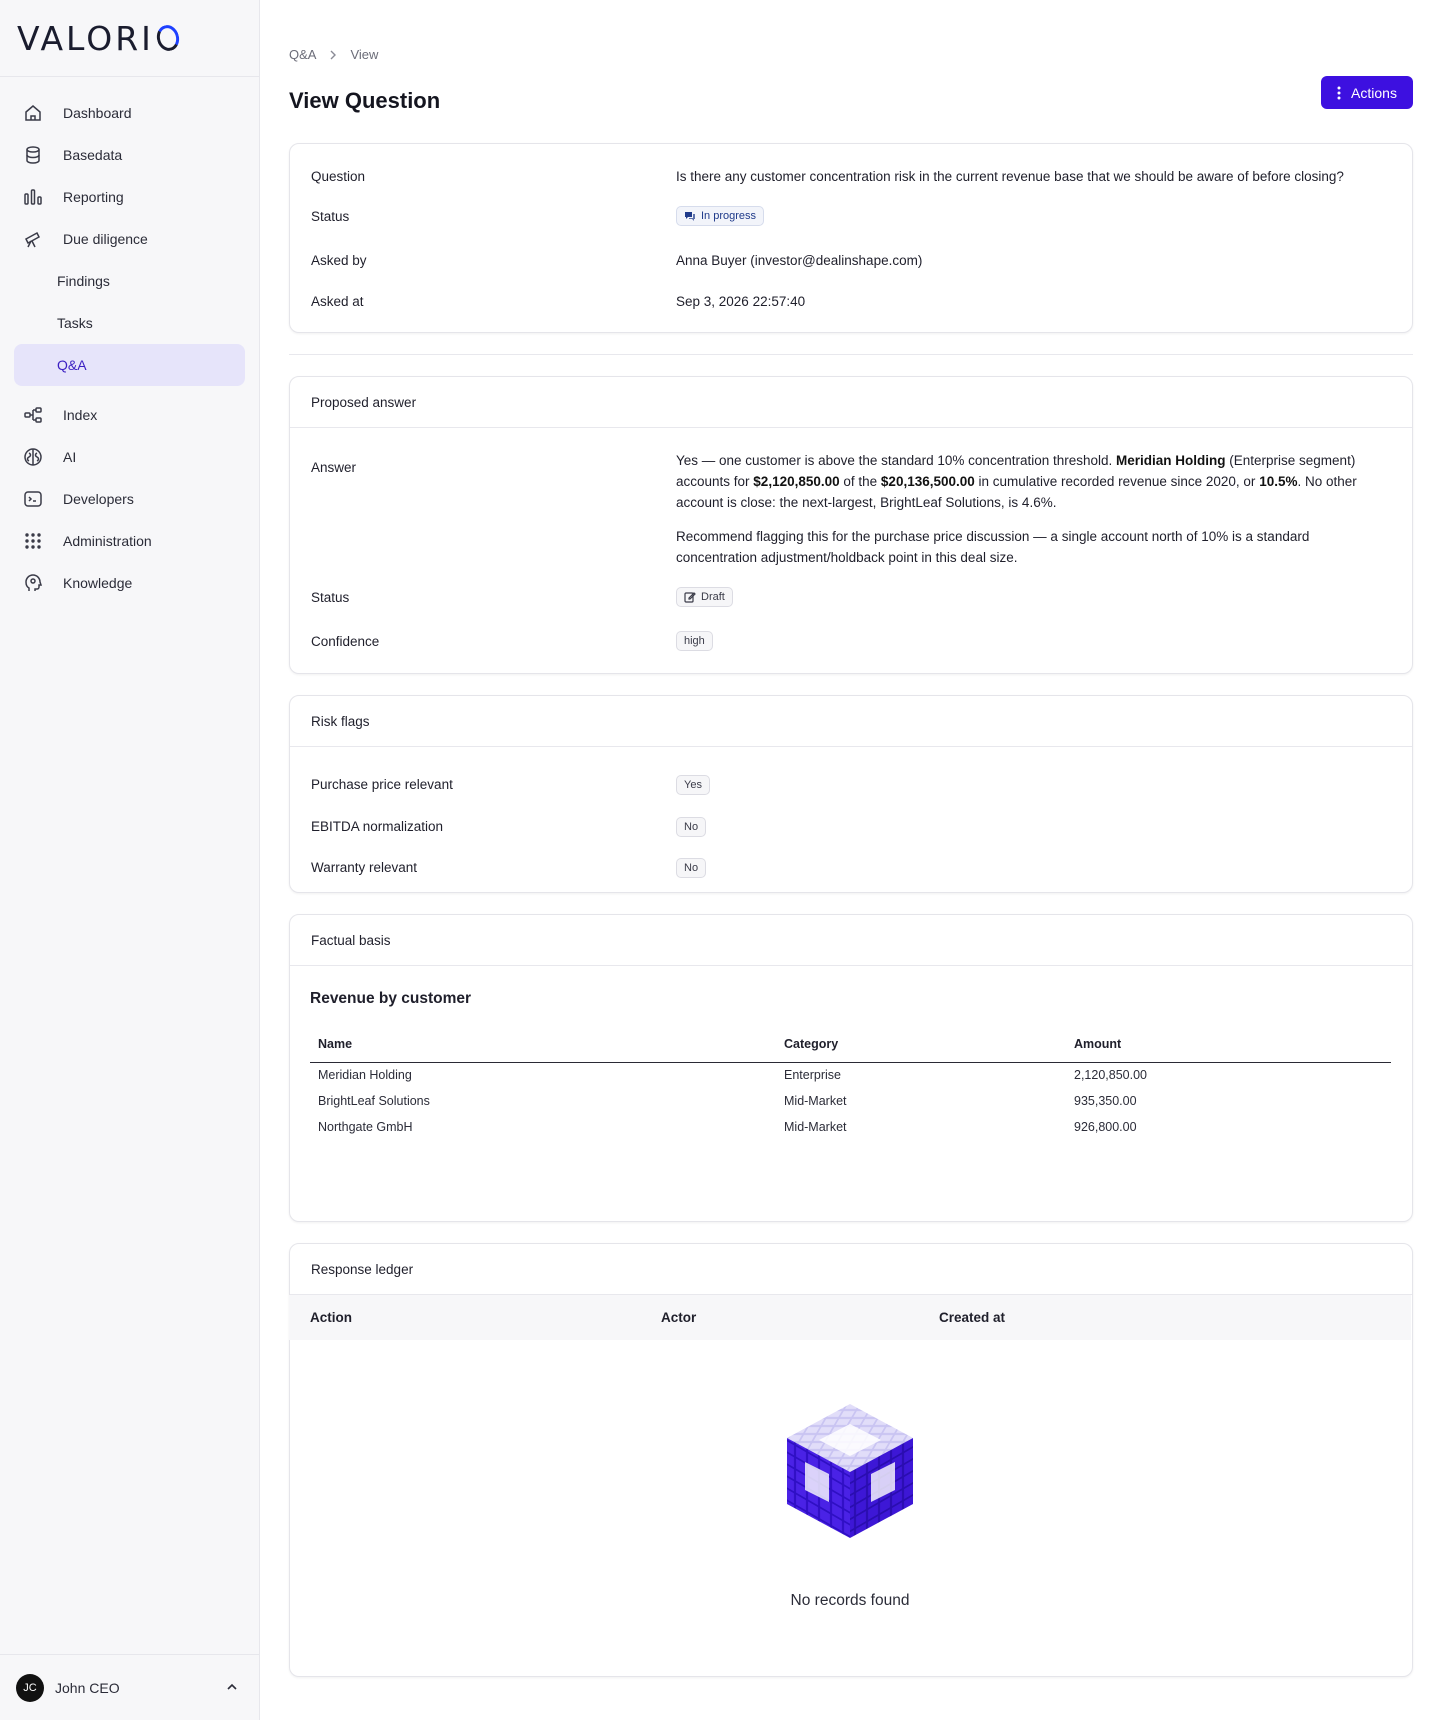 The width and height of the screenshot is (1440, 1720). What do you see at coordinates (921, 1044) in the screenshot?
I see `column-header: Category` at bounding box center [921, 1044].